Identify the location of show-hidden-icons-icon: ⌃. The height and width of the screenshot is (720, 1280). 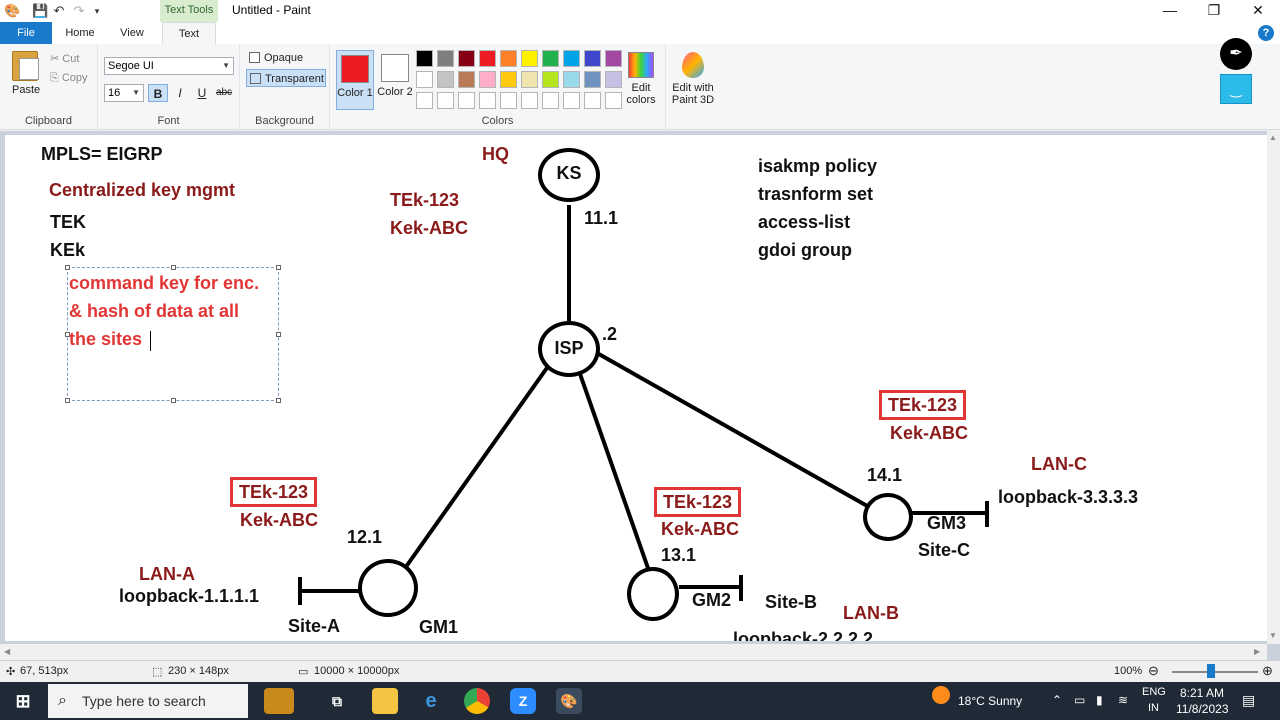
(1057, 700).